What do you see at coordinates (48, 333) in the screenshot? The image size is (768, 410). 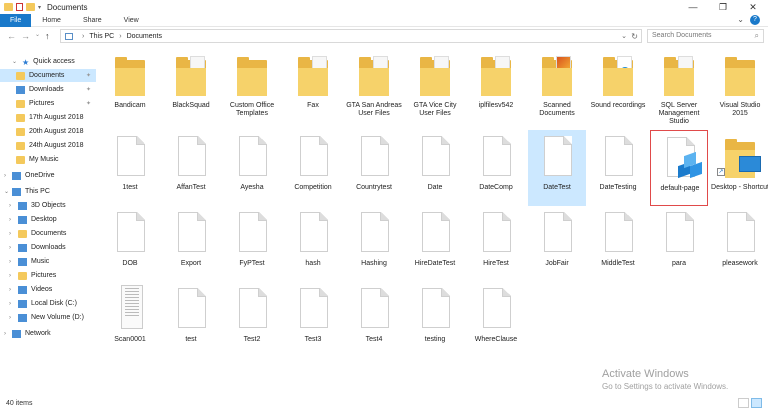 I see `sidebar-item: › Network` at bounding box center [48, 333].